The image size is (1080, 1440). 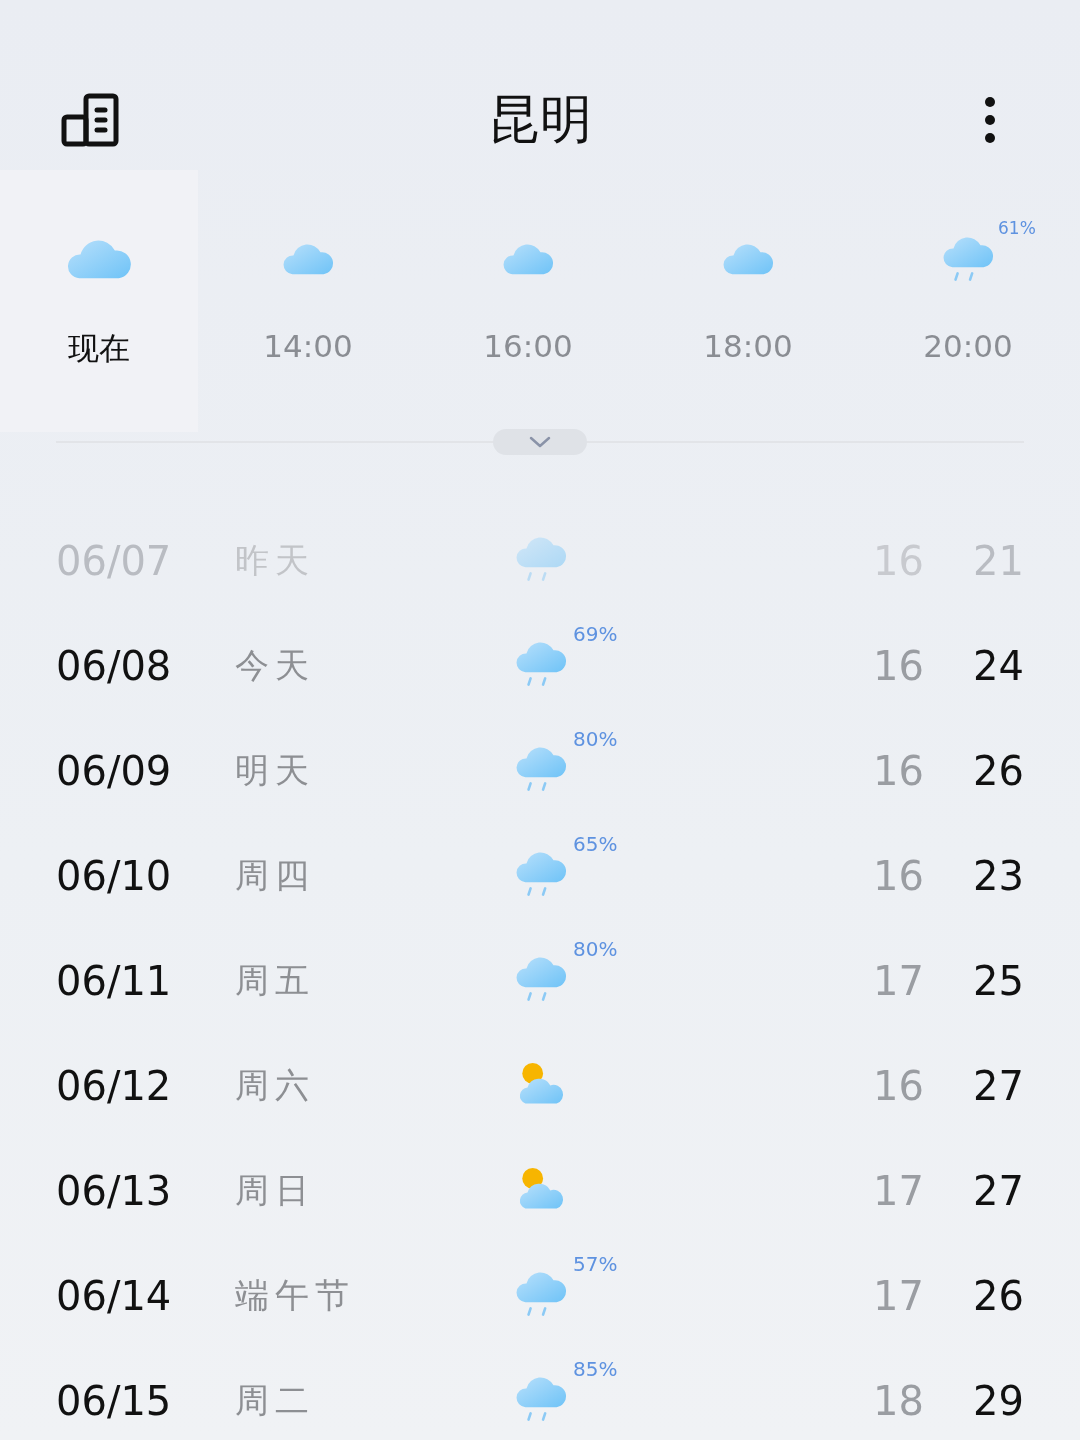 What do you see at coordinates (998, 665) in the screenshot?
I see `high-temperature: 24` at bounding box center [998, 665].